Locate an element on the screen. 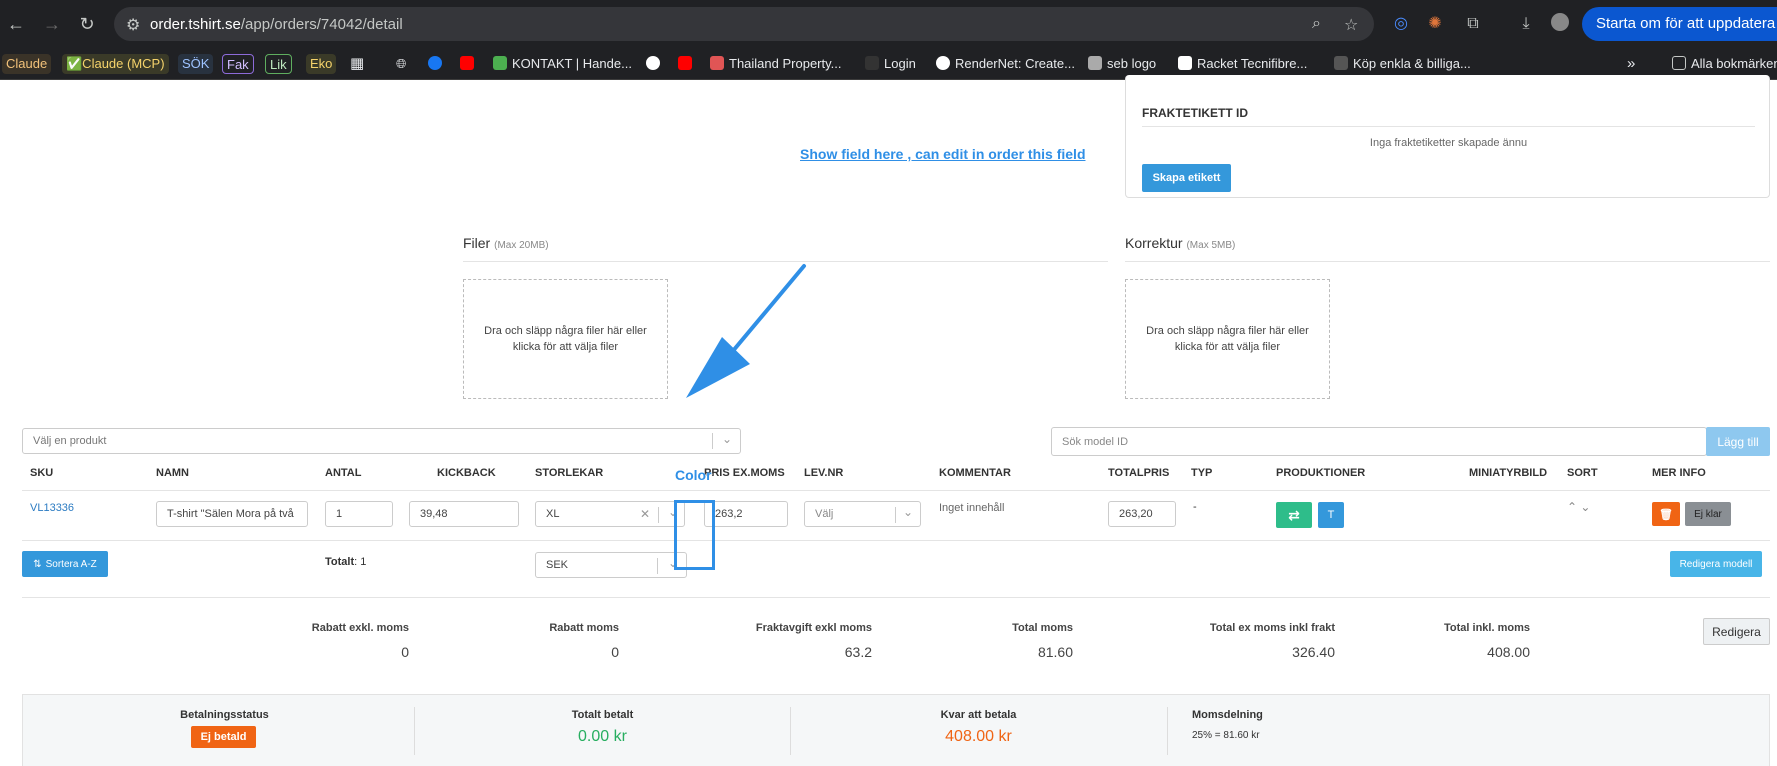 The height and width of the screenshot is (766, 1777). vat-split-value: 25% = 81.60 kr is located at coordinates (1226, 735).